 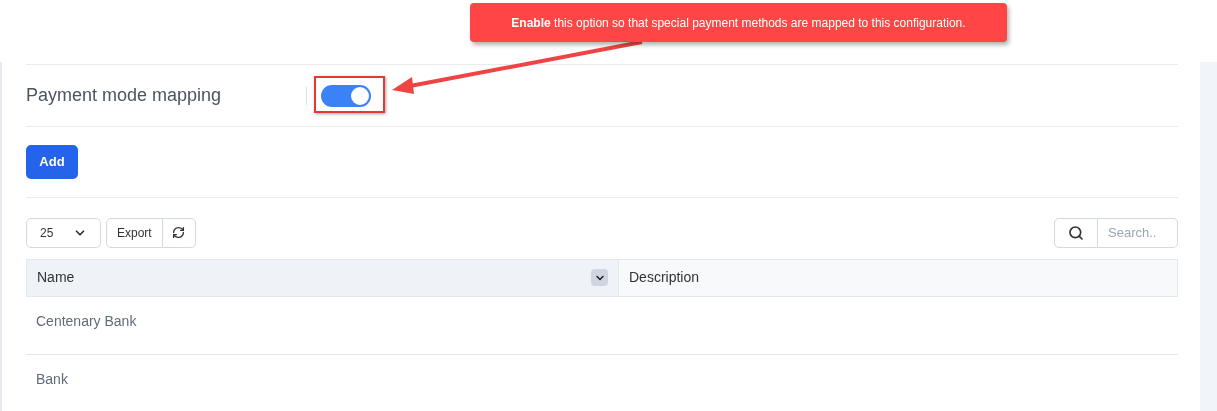 I want to click on refresh-icon, so click(x=179, y=233).